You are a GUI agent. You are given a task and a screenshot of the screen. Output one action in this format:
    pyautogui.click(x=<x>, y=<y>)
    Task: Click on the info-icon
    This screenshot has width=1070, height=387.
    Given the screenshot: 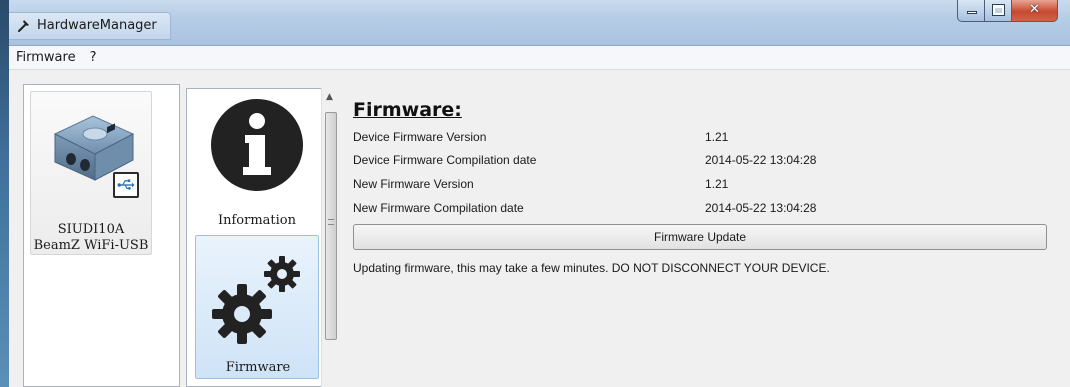 What is the action you would take?
    pyautogui.click(x=257, y=145)
    